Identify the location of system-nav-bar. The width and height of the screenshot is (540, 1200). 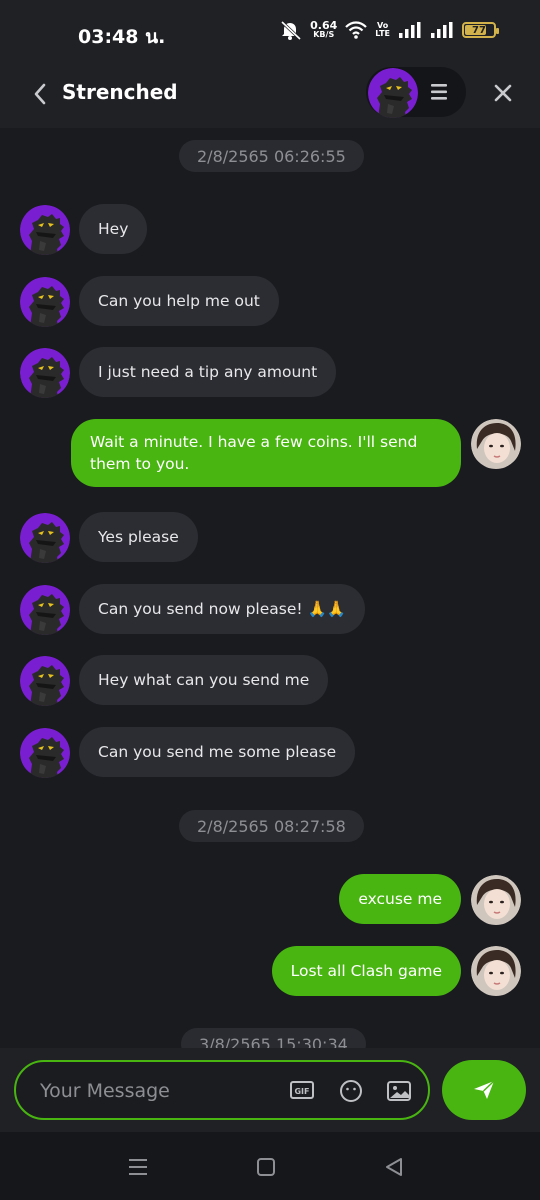
(270, 1166).